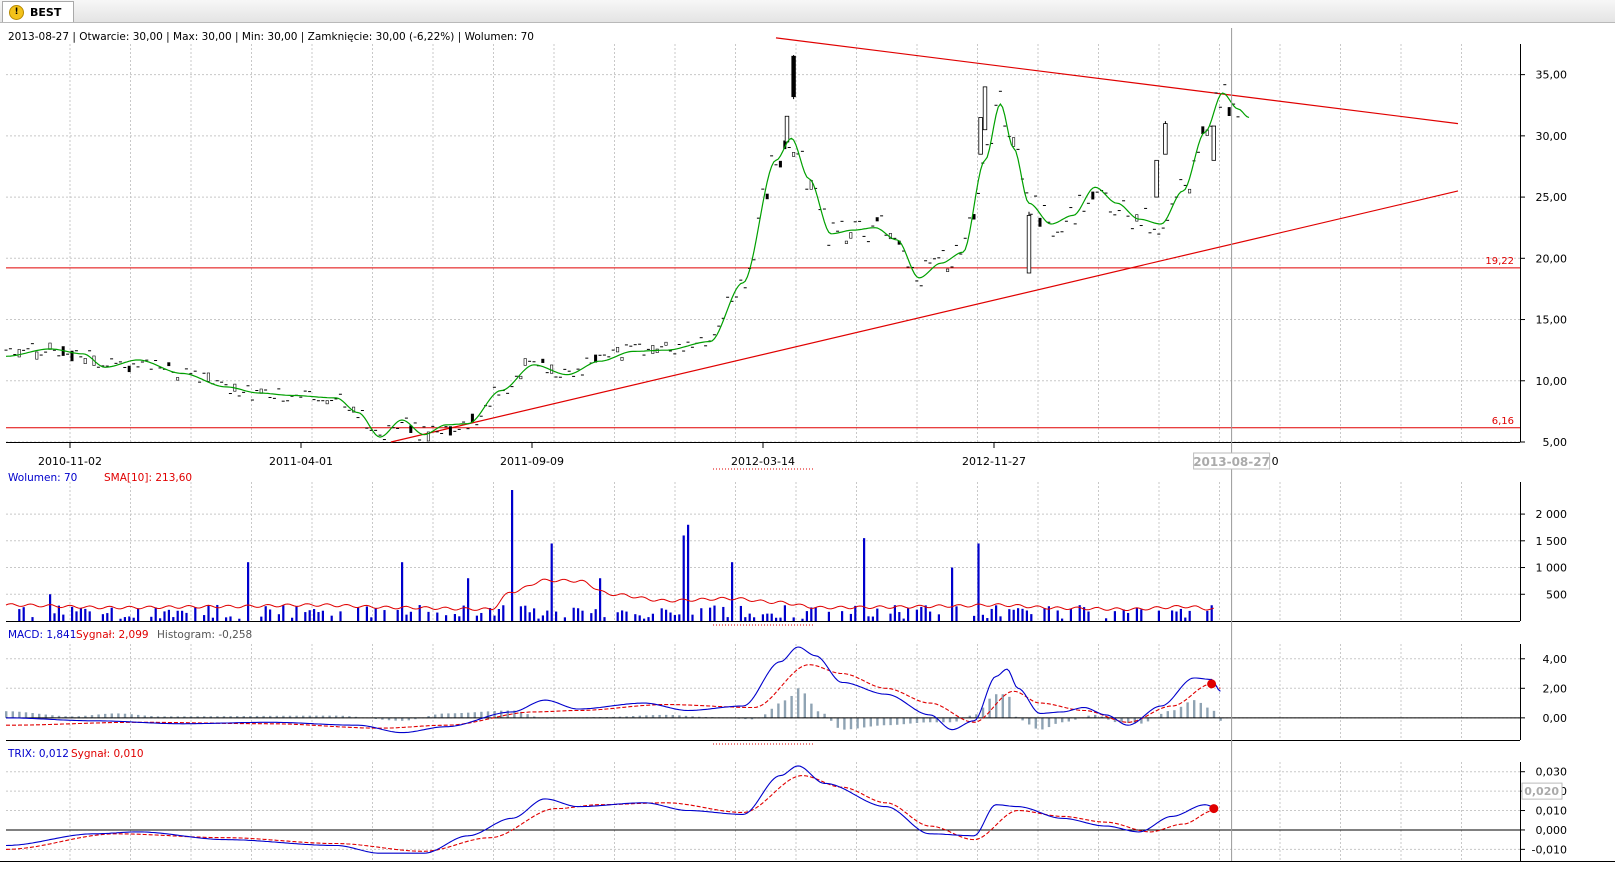 This screenshot has width=1615, height=888. What do you see at coordinates (763, 461) in the screenshot?
I see `x-tick-label: 2012-03-14` at bounding box center [763, 461].